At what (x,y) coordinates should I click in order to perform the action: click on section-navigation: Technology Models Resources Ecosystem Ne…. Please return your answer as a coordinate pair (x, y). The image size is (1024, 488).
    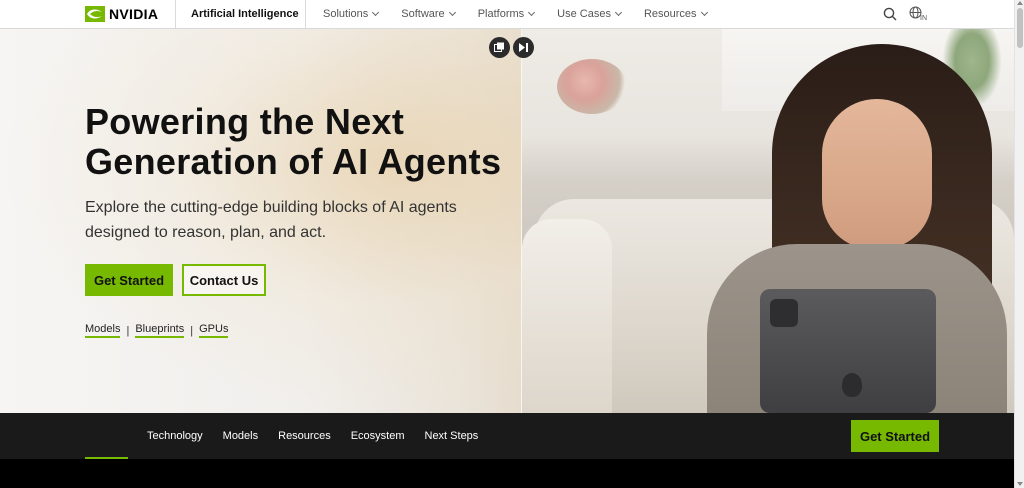
    Looking at the image, I should click on (507, 436).